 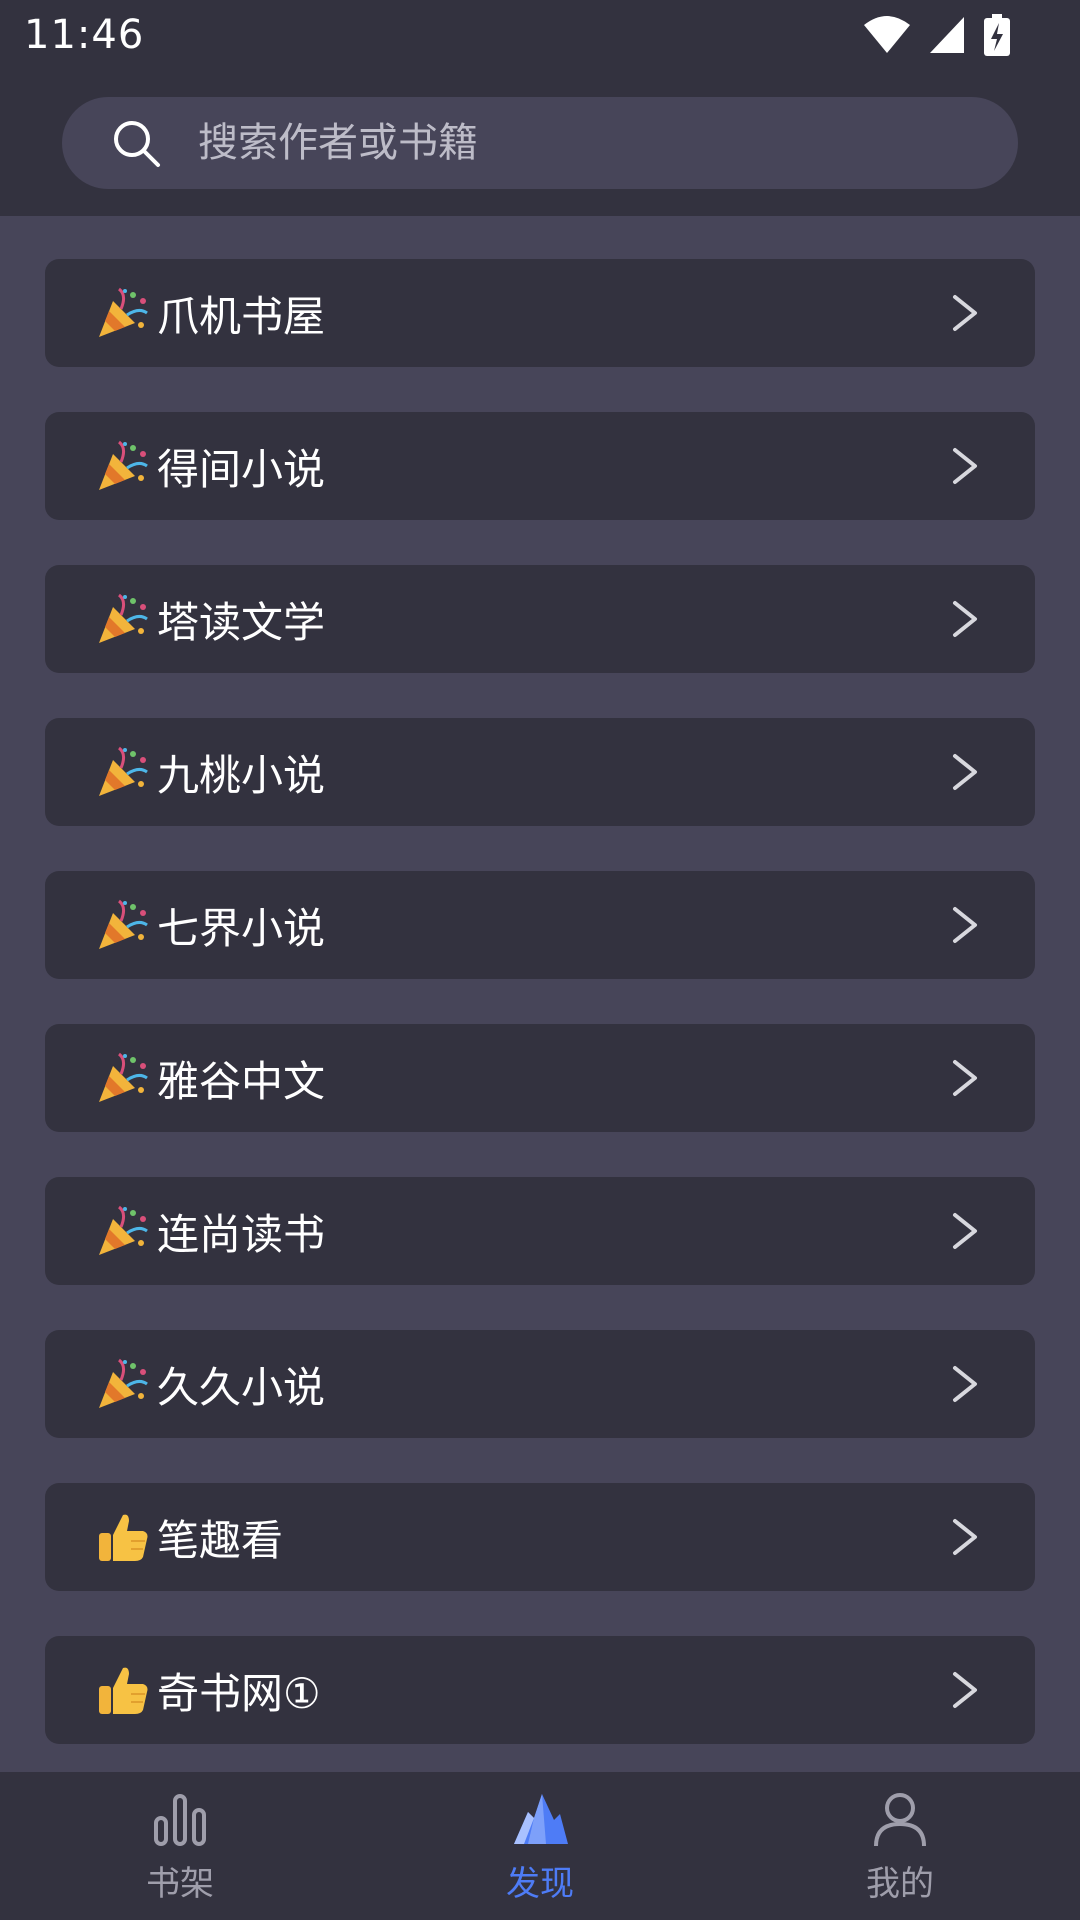 I want to click on list-item-label: 奇书网①, so click(x=239, y=1693).